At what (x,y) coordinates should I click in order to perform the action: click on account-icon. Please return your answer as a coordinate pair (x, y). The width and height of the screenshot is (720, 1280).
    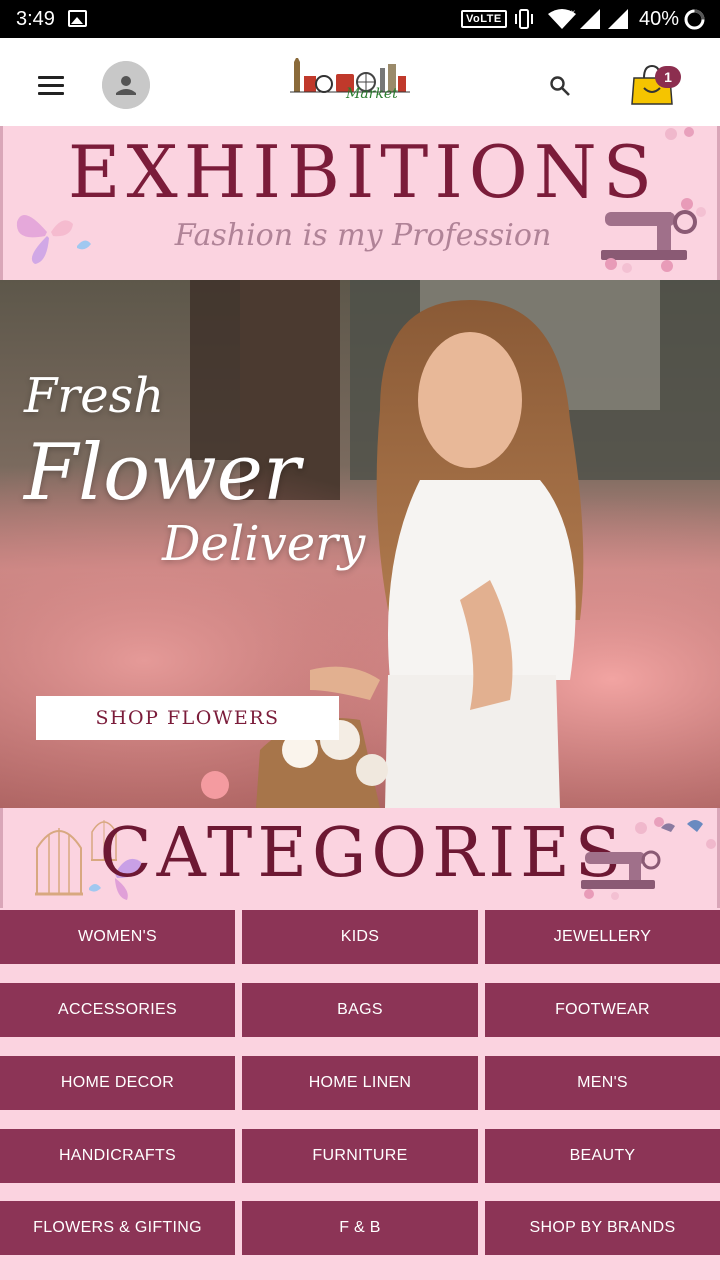
    Looking at the image, I should click on (126, 85).